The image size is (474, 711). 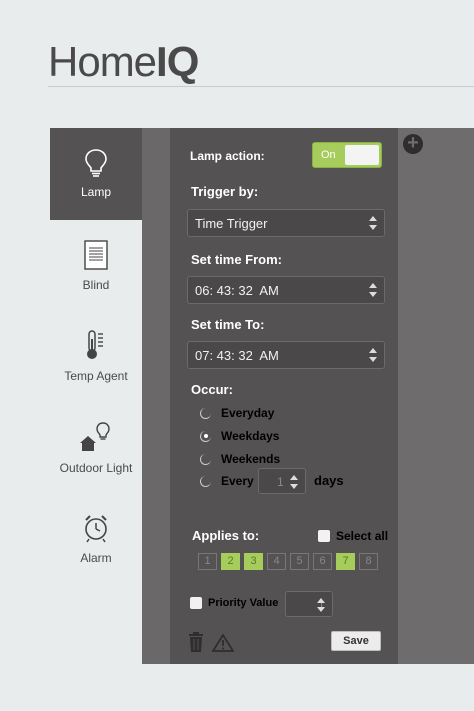 I want to click on stepper-value: 1, so click(x=280, y=482).